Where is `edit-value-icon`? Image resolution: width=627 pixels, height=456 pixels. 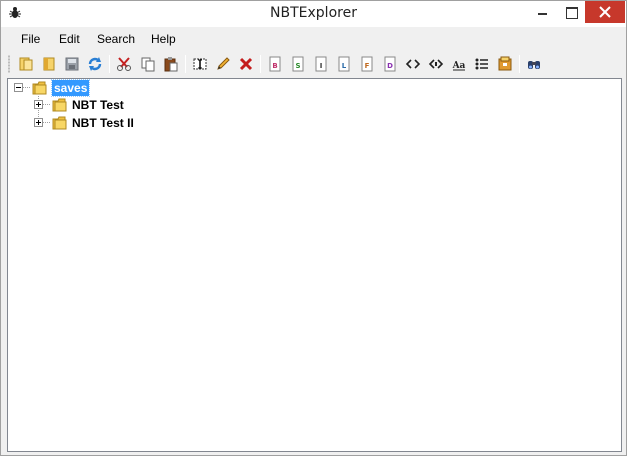 edit-value-icon is located at coordinates (223, 64).